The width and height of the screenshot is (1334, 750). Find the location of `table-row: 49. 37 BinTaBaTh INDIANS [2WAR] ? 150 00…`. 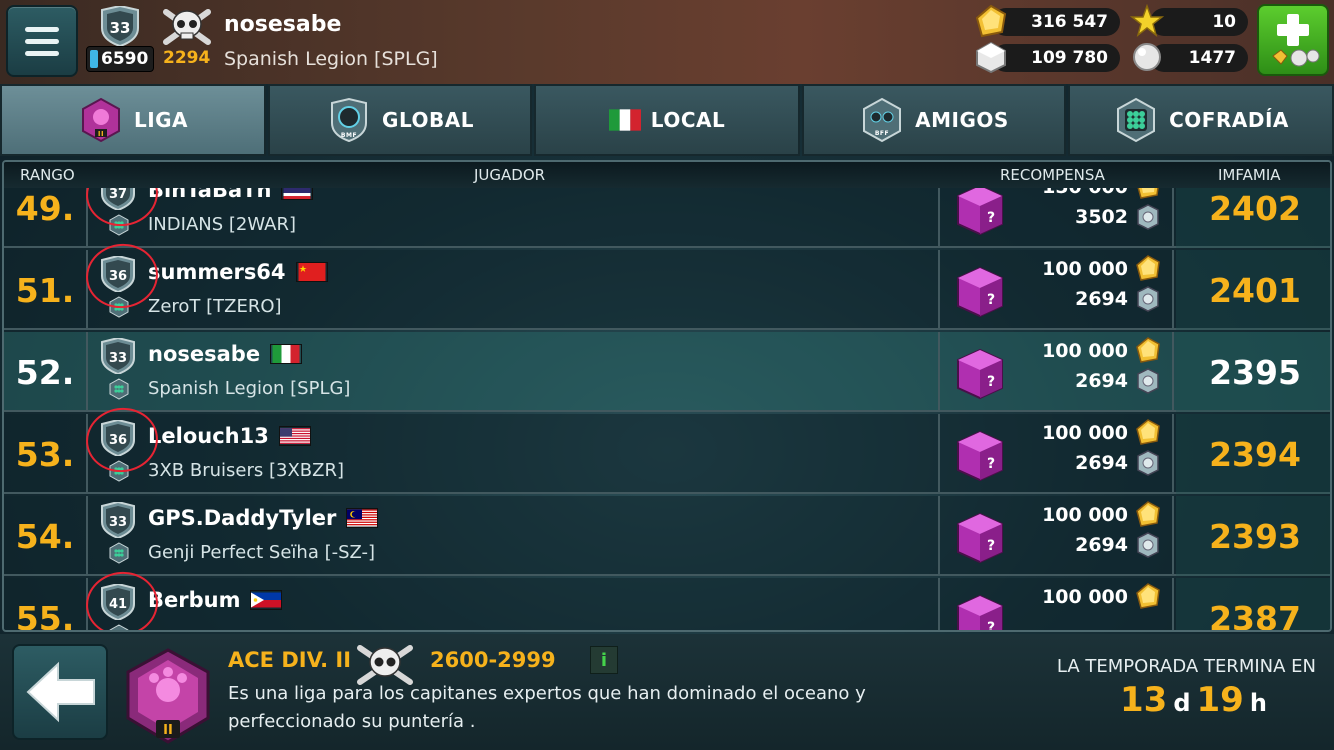

table-row: 49. 37 BinTaBaTh INDIANS [2WAR] ? 150 00… is located at coordinates (667, 218).